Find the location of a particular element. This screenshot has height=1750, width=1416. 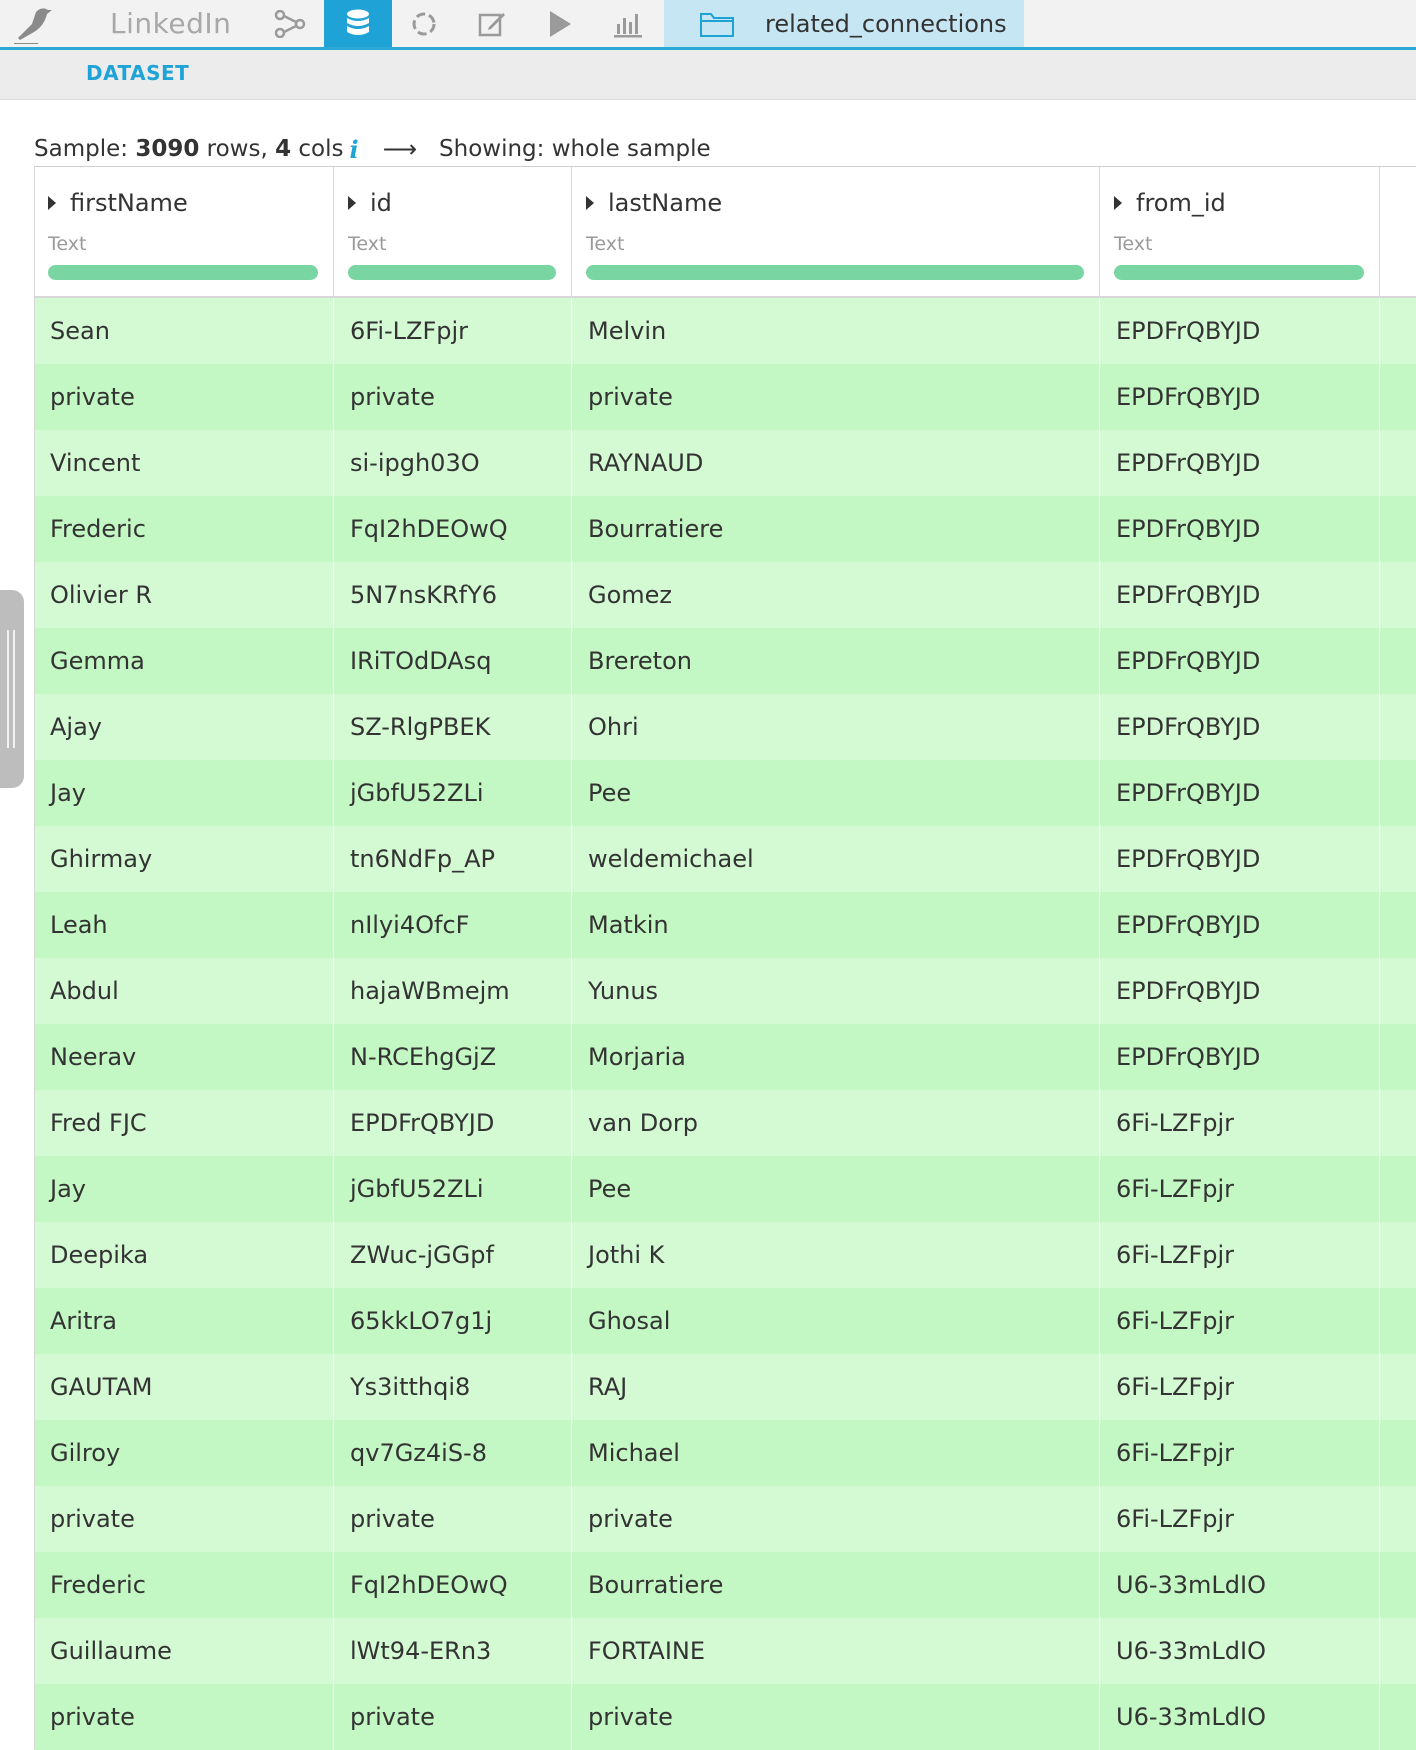

cell-firstname: Vincent is located at coordinates (184, 463).